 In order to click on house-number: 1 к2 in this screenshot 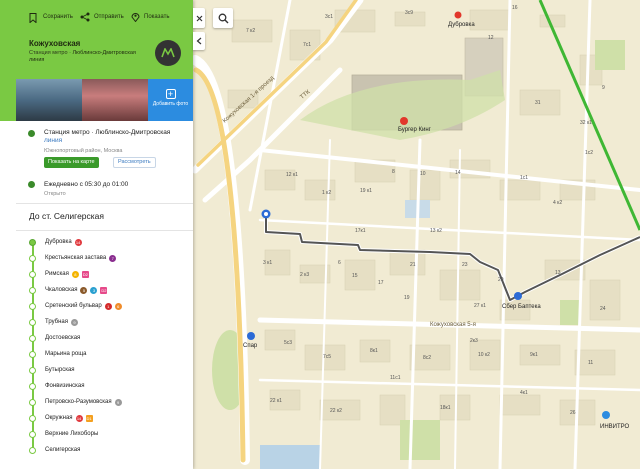, I will do `click(327, 193)`.